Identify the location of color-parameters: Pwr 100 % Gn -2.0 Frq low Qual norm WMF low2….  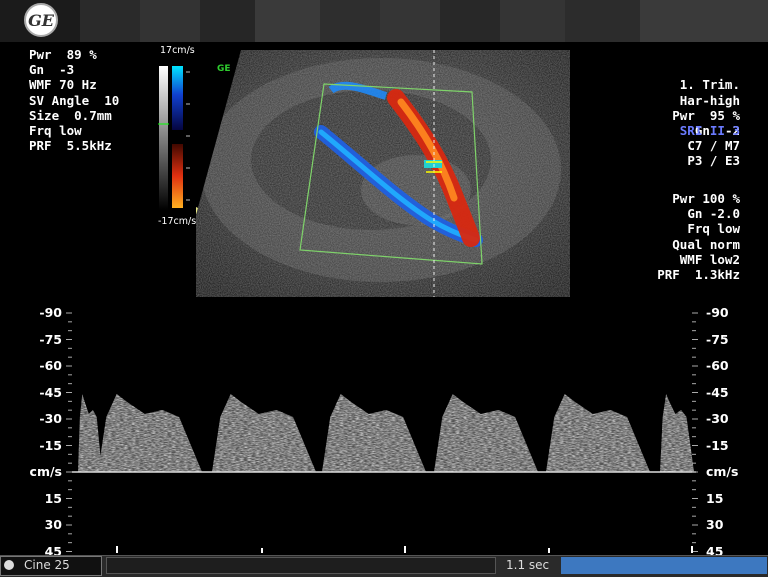
(698, 236).